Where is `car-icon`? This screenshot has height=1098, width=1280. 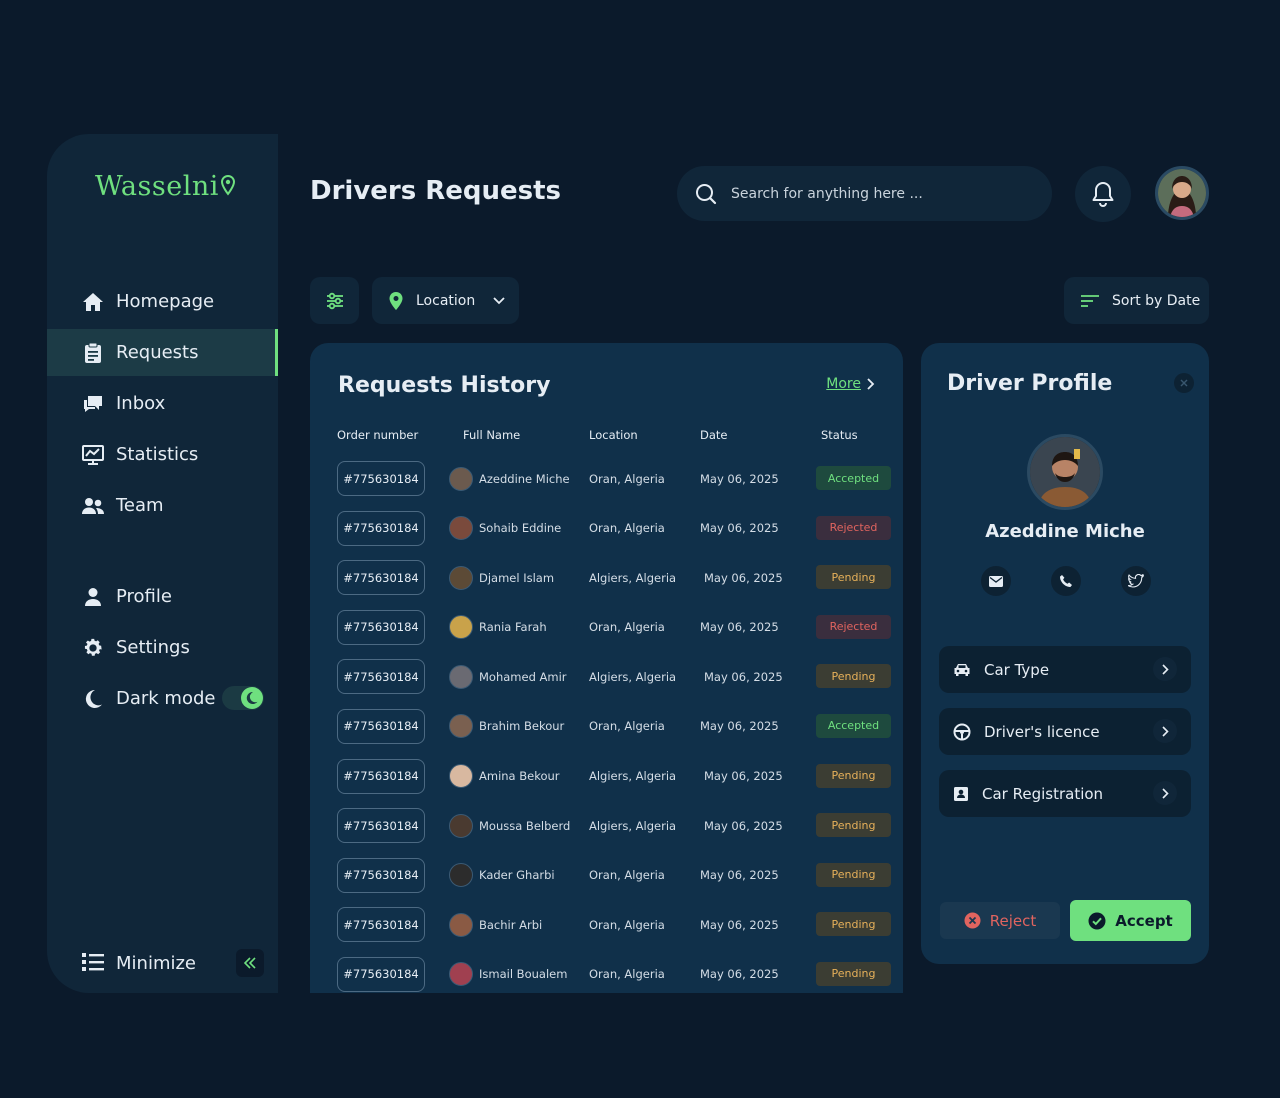
car-icon is located at coordinates (962, 669).